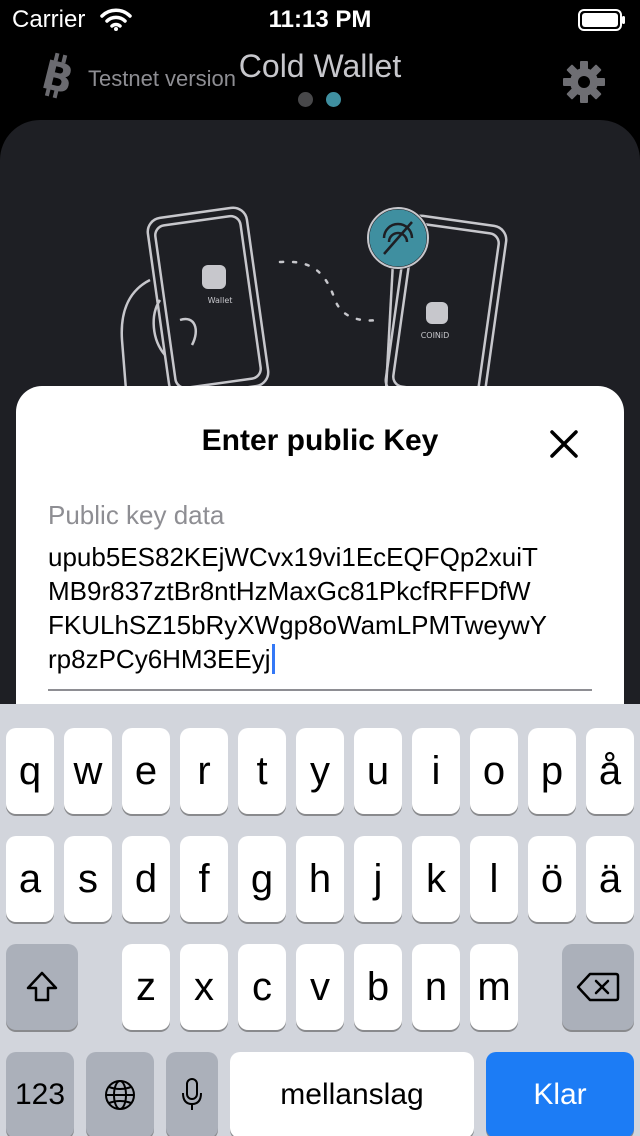  Describe the element at coordinates (320, 440) in the screenshot. I see `dialog-title: Enter public Key` at that location.